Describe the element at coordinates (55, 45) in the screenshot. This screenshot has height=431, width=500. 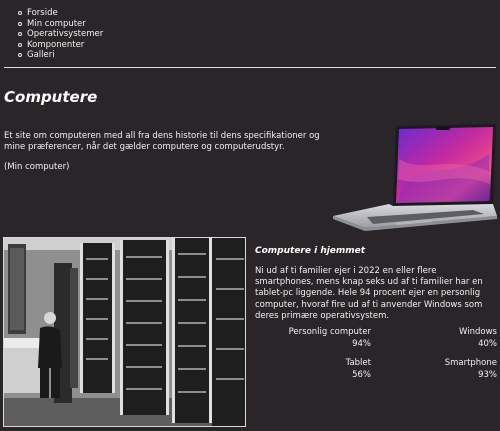
I see `nav-link-komponenter: Komponenter` at that location.